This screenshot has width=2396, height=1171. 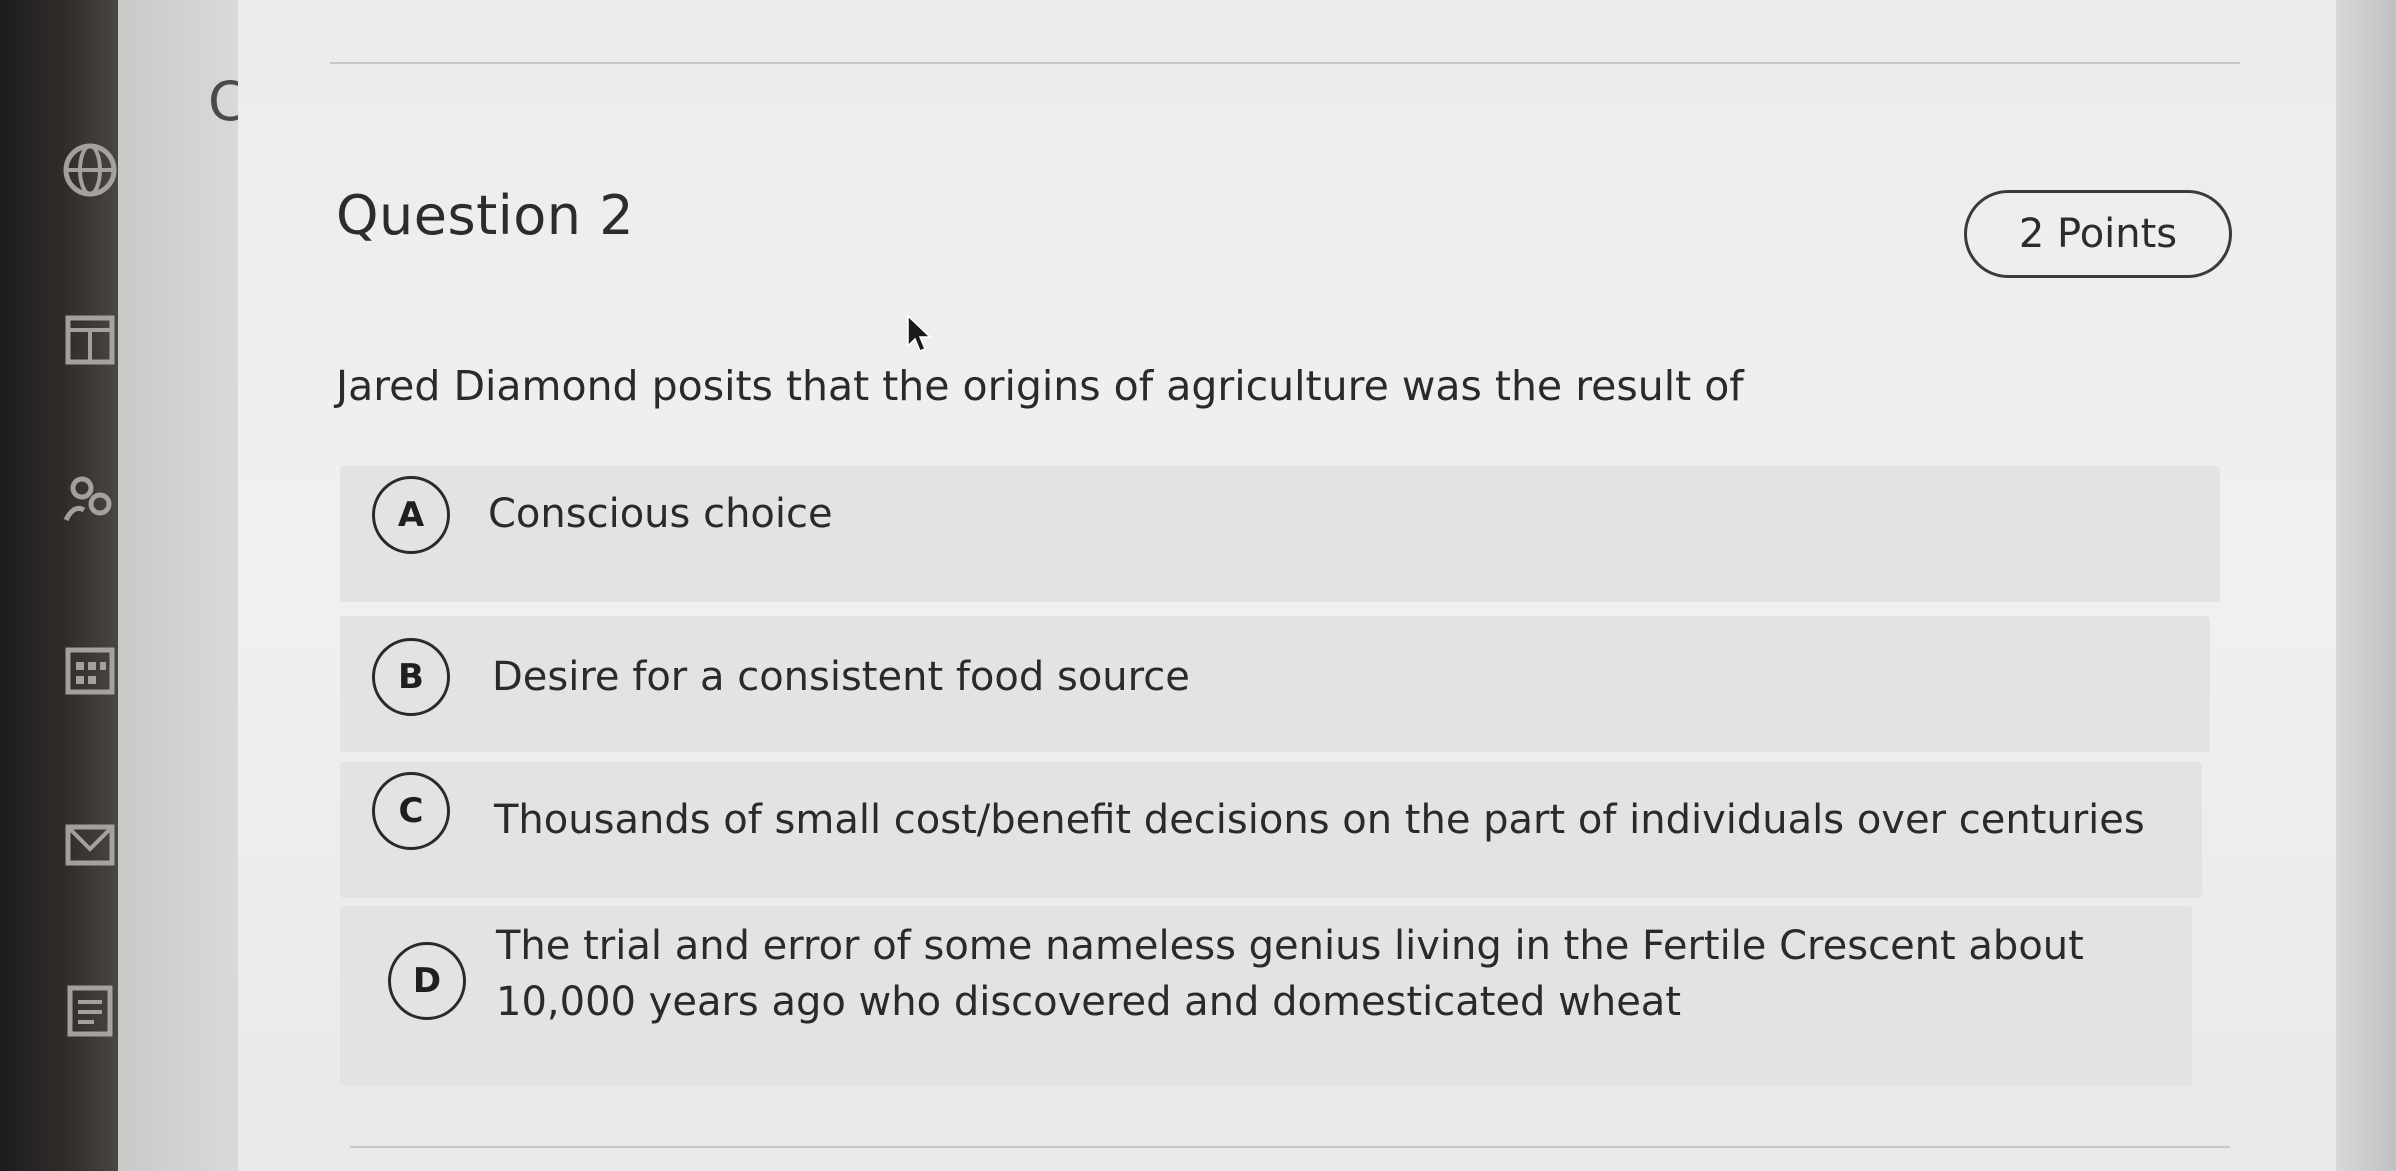 I want to click on calendar-icon, so click(x=90, y=670).